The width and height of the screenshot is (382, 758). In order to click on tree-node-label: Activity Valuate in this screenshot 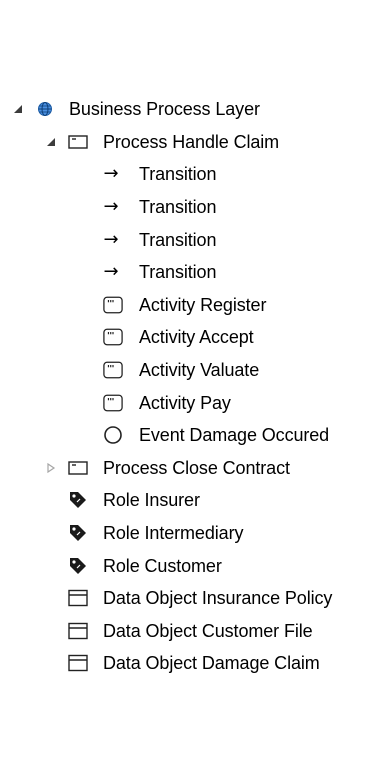, I will do `click(199, 370)`.